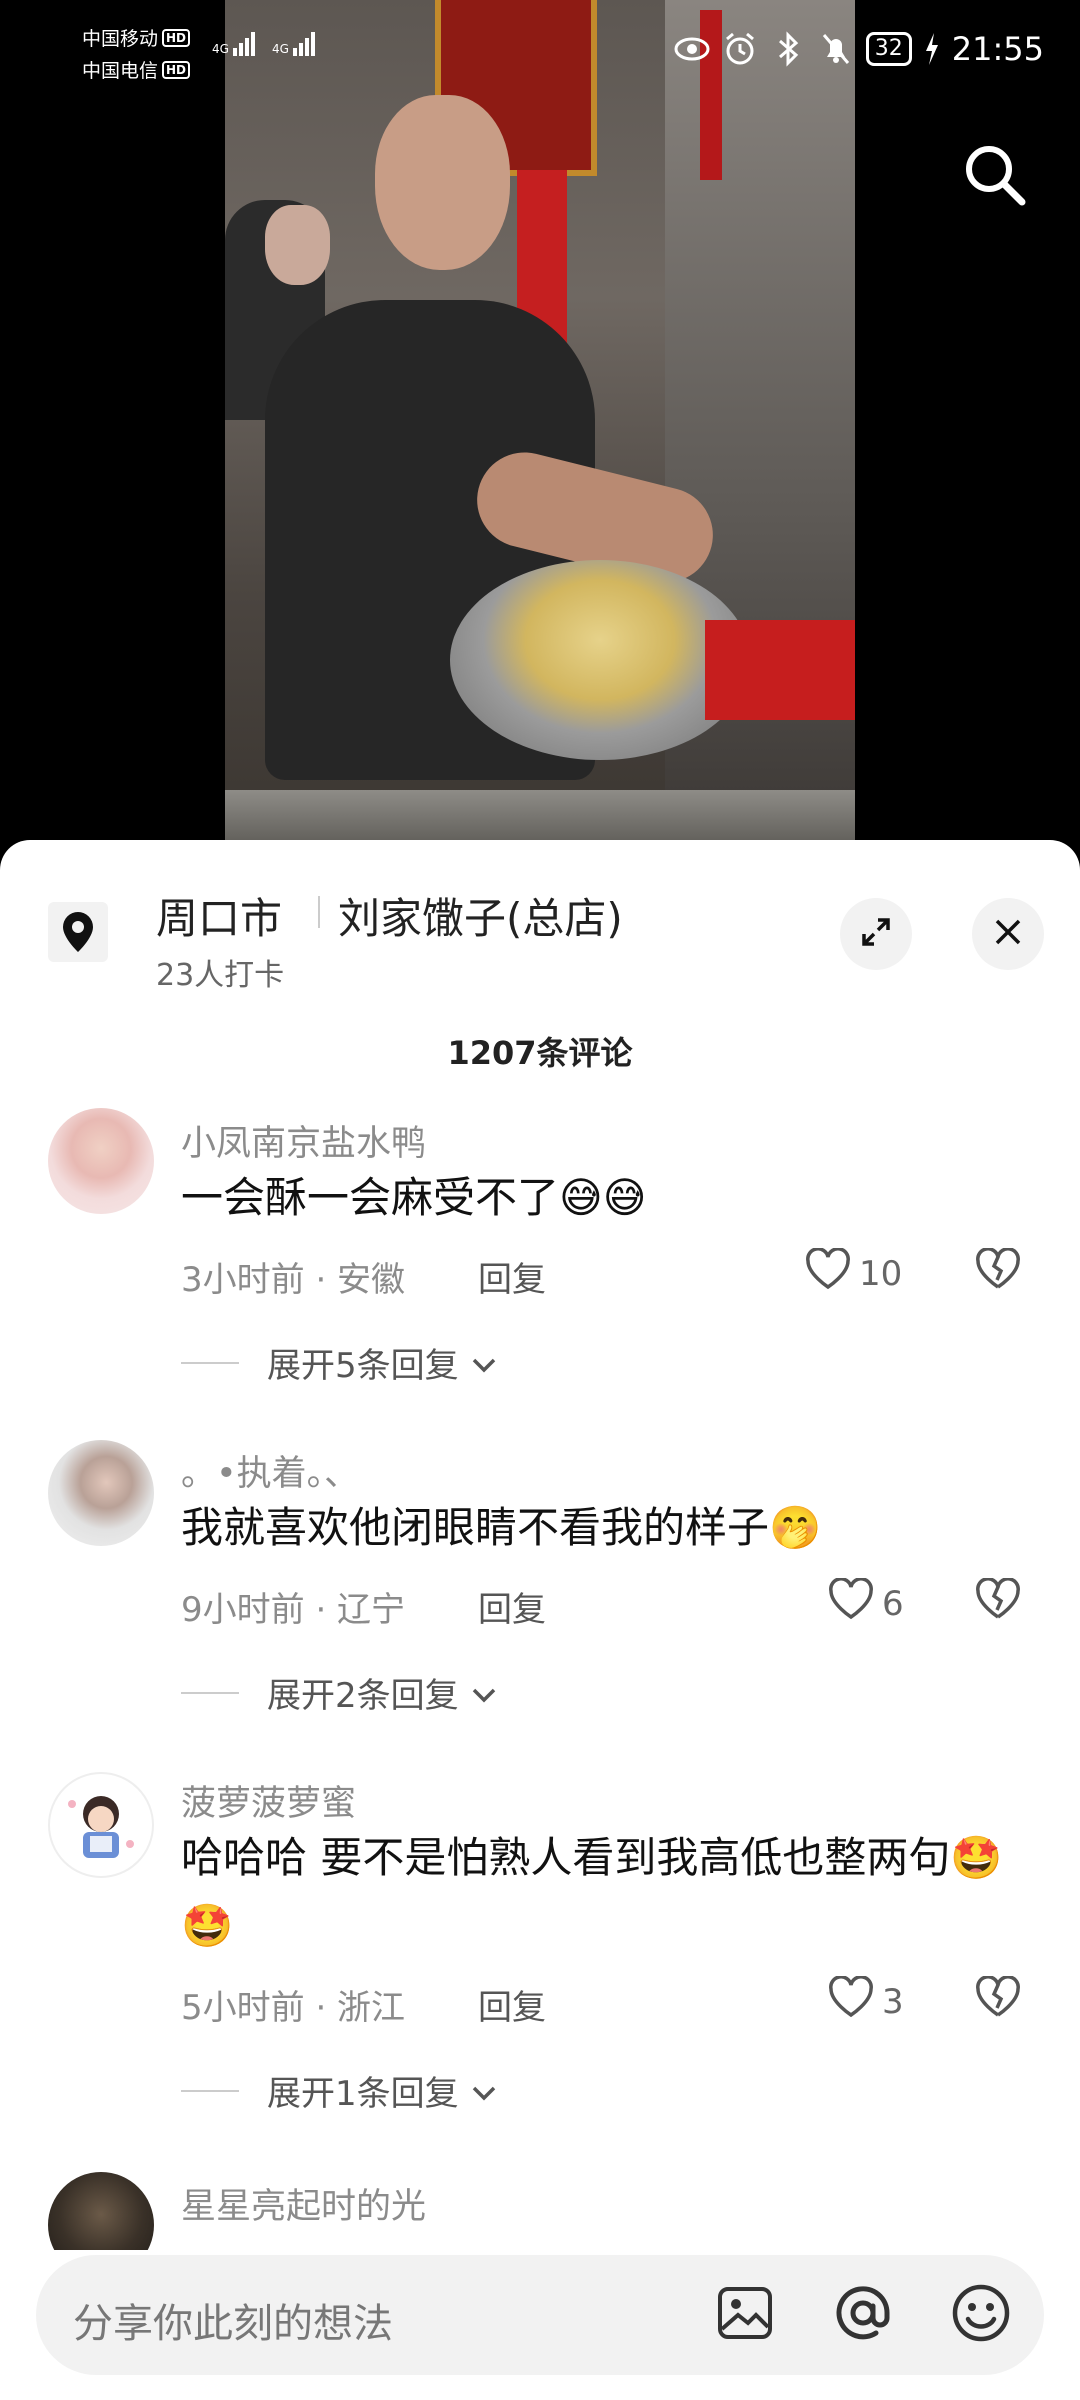 Image resolution: width=1080 pixels, height=2400 pixels. What do you see at coordinates (442, 182) in the screenshot?
I see `cook-head` at bounding box center [442, 182].